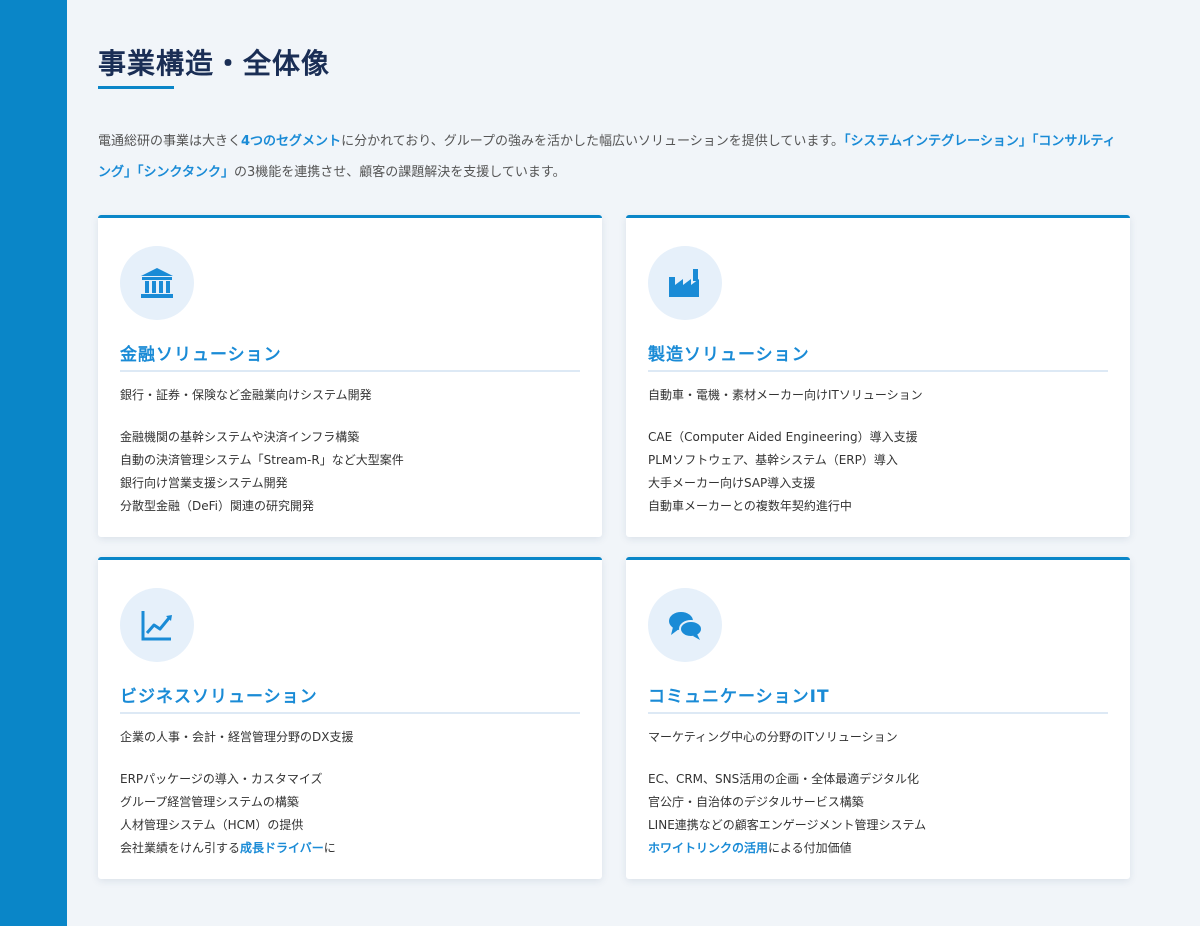  What do you see at coordinates (170, 141) in the screenshot?
I see `intro-text-1: 電通総研の事業は大きく` at bounding box center [170, 141].